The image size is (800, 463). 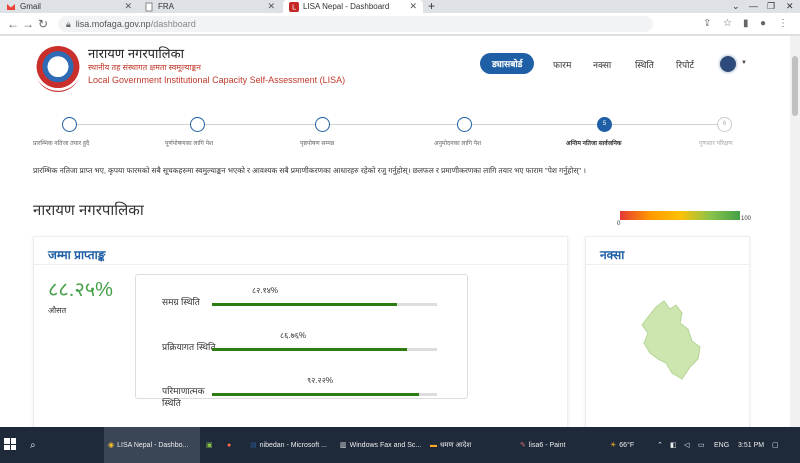 I want to click on org-subtitle-nepali: स्थानीय तह संस्थागत क्षमता स्वमूल्याङ्कन, so click(x=144, y=67).